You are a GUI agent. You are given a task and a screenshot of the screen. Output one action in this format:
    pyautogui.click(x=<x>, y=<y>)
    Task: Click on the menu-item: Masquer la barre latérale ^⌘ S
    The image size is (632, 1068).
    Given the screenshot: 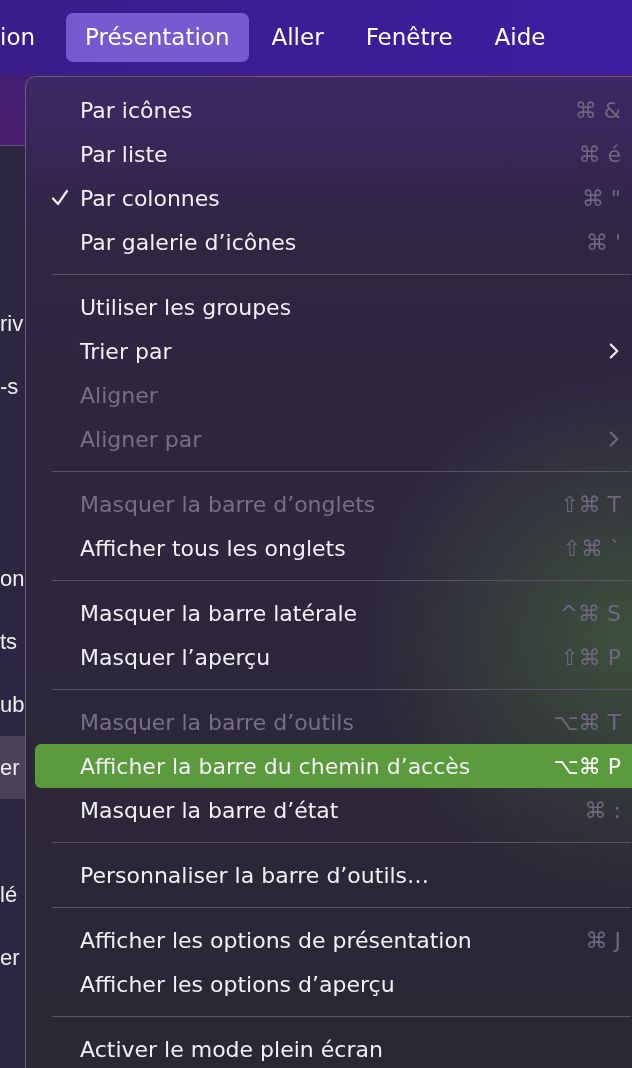 What is the action you would take?
    pyautogui.click(x=333, y=613)
    